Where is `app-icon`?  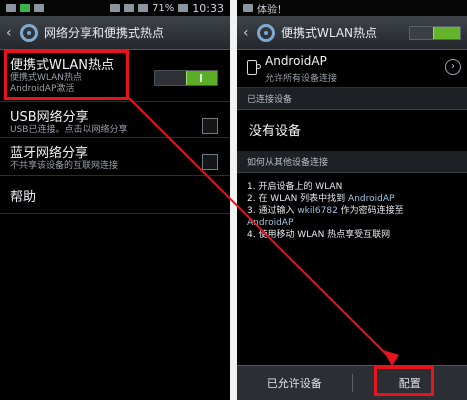
app-icon is located at coordinates (39, 8).